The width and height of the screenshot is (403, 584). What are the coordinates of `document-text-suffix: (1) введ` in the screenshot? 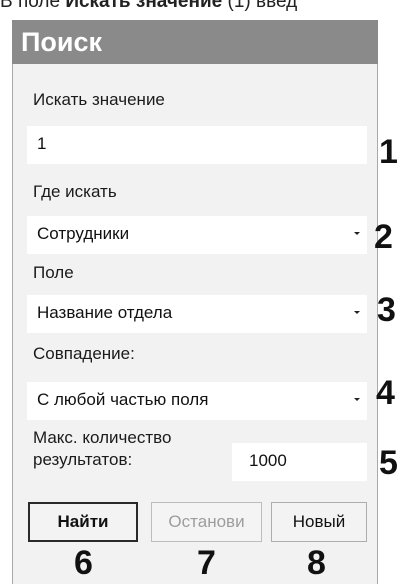 It's located at (260, 6).